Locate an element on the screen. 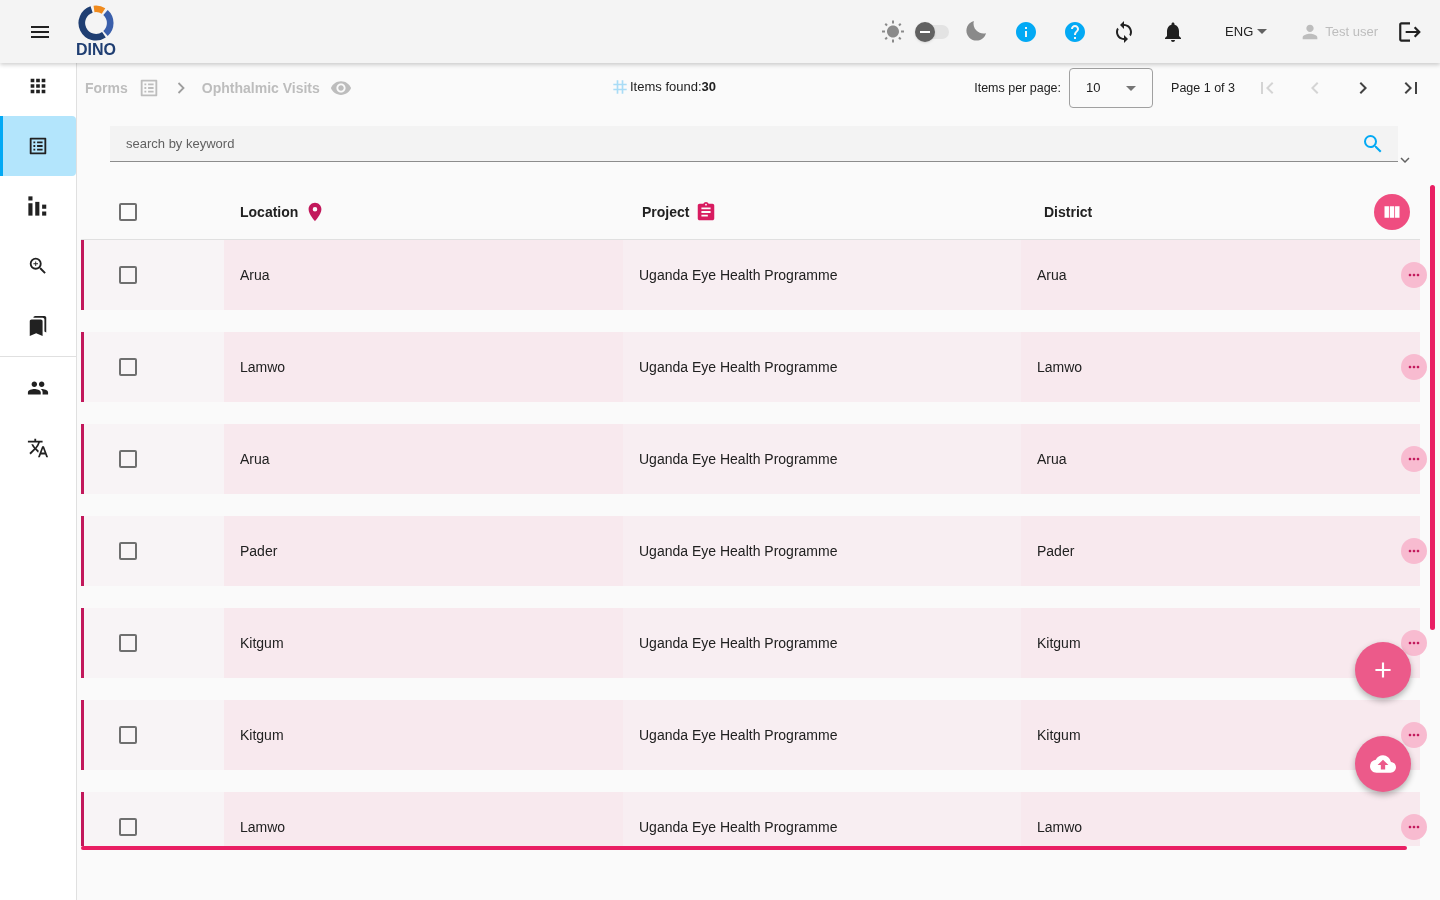 The image size is (1440, 900). breadcrumb-link: Ophthalmic Visits is located at coordinates (260, 88).